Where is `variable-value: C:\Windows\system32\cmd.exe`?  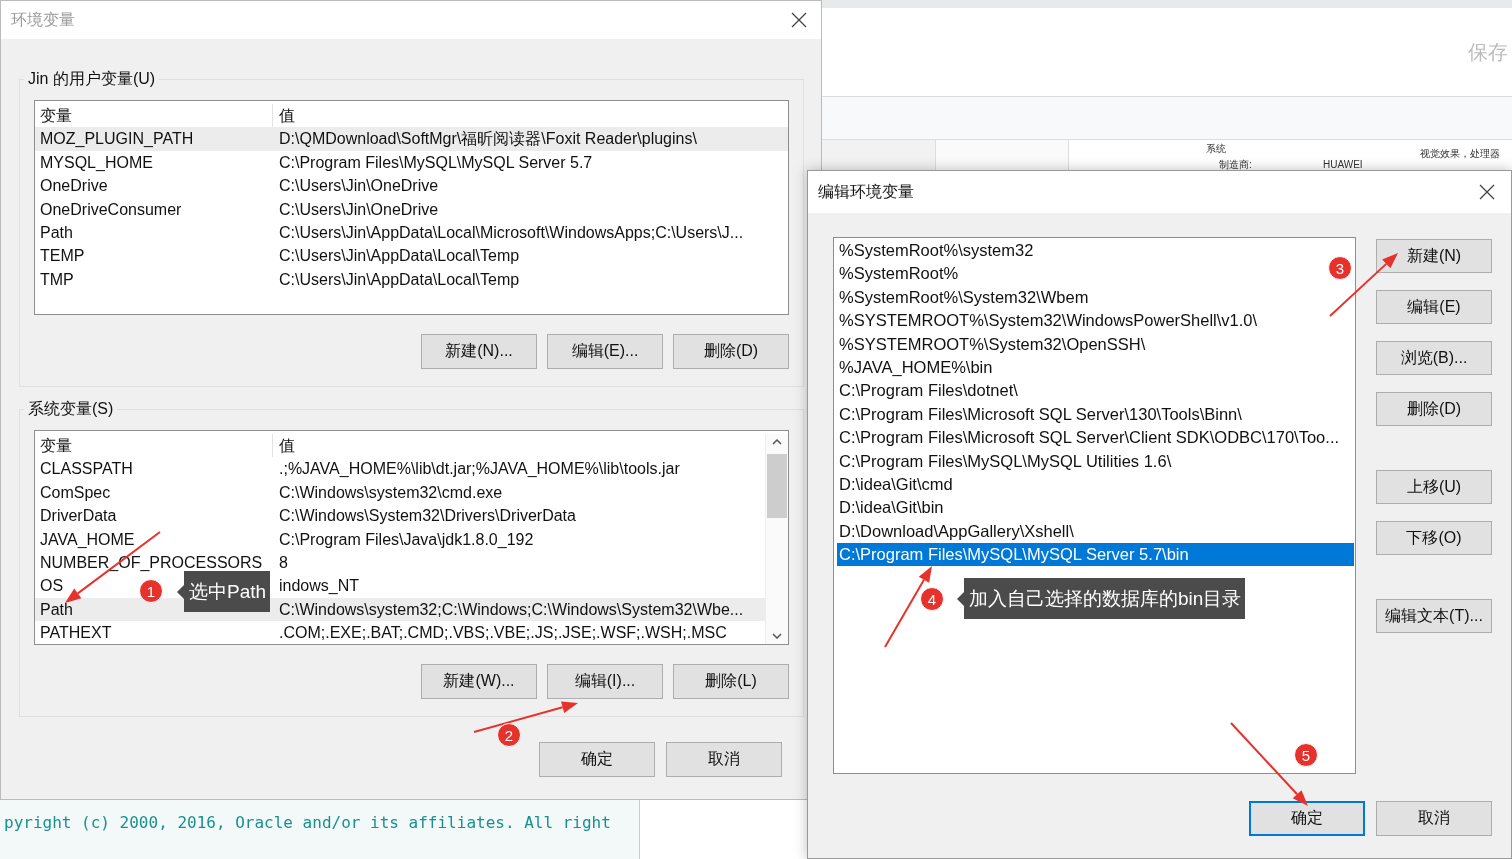
variable-value: C:\Windows\system32\cmd.exe is located at coordinates (388, 492).